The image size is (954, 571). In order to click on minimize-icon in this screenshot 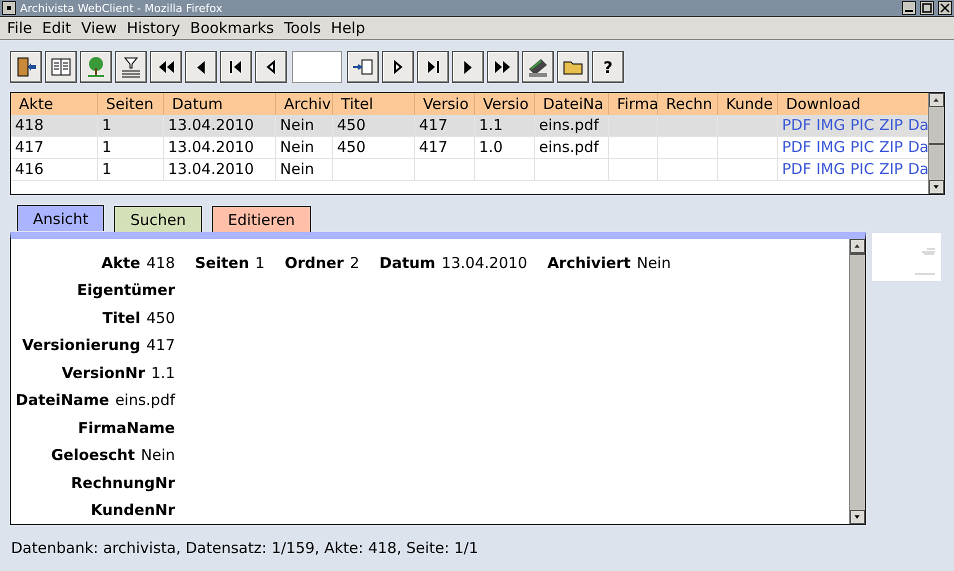, I will do `click(909, 8)`.